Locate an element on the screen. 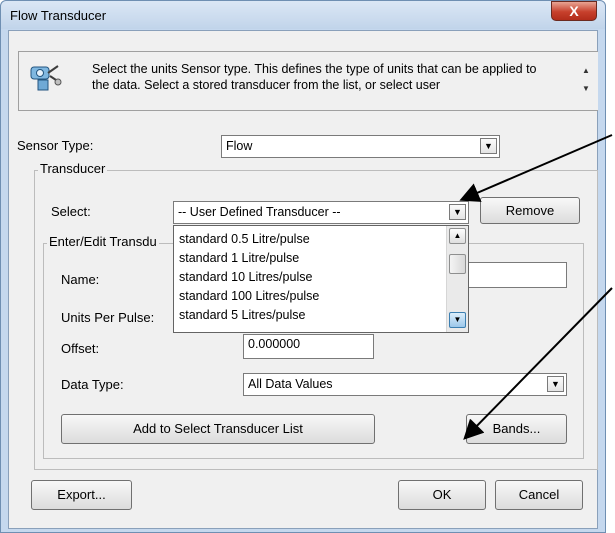  annotation-arrows is located at coordinates (536, 287).